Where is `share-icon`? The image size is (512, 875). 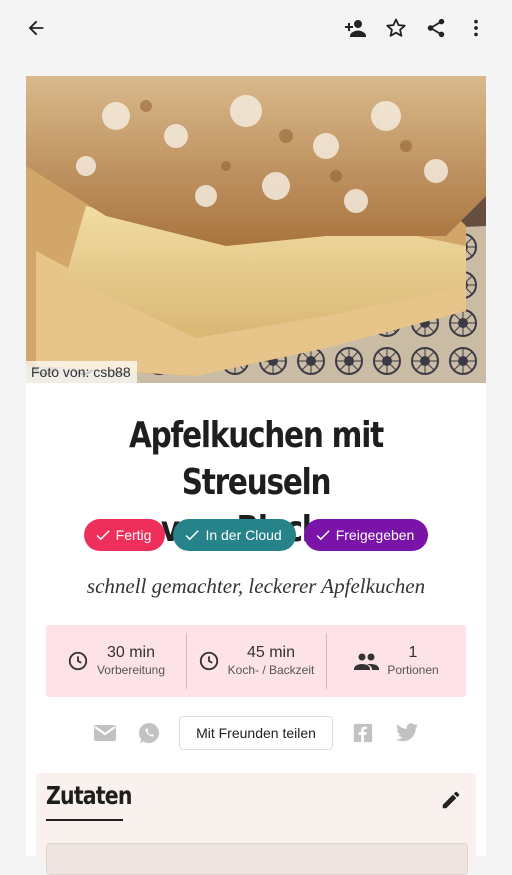
share-icon is located at coordinates (436, 28).